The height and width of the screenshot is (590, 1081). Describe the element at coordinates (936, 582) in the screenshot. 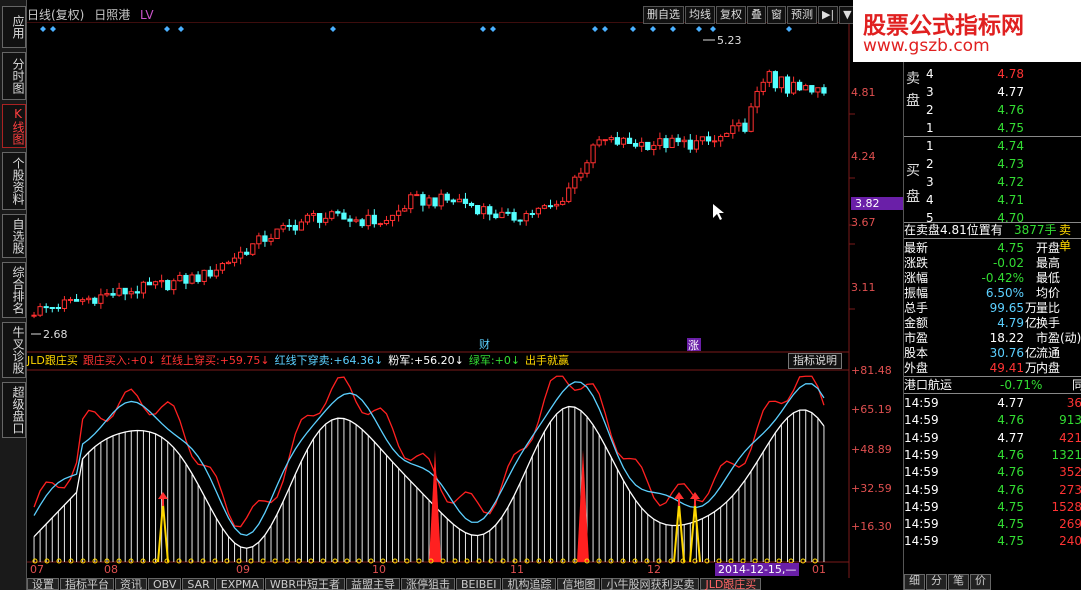

I see `panel-tab-1: 分` at that location.